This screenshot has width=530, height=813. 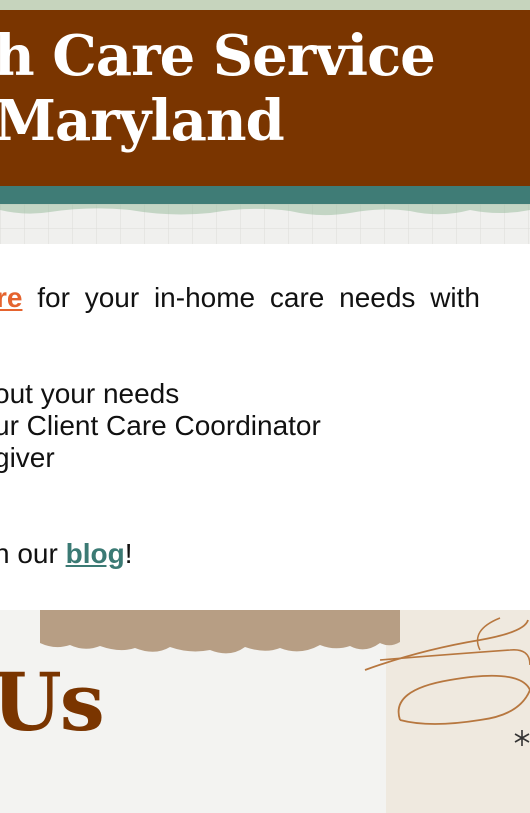 What do you see at coordinates (220, 632) in the screenshot?
I see `torn-kraft-paper` at bounding box center [220, 632].